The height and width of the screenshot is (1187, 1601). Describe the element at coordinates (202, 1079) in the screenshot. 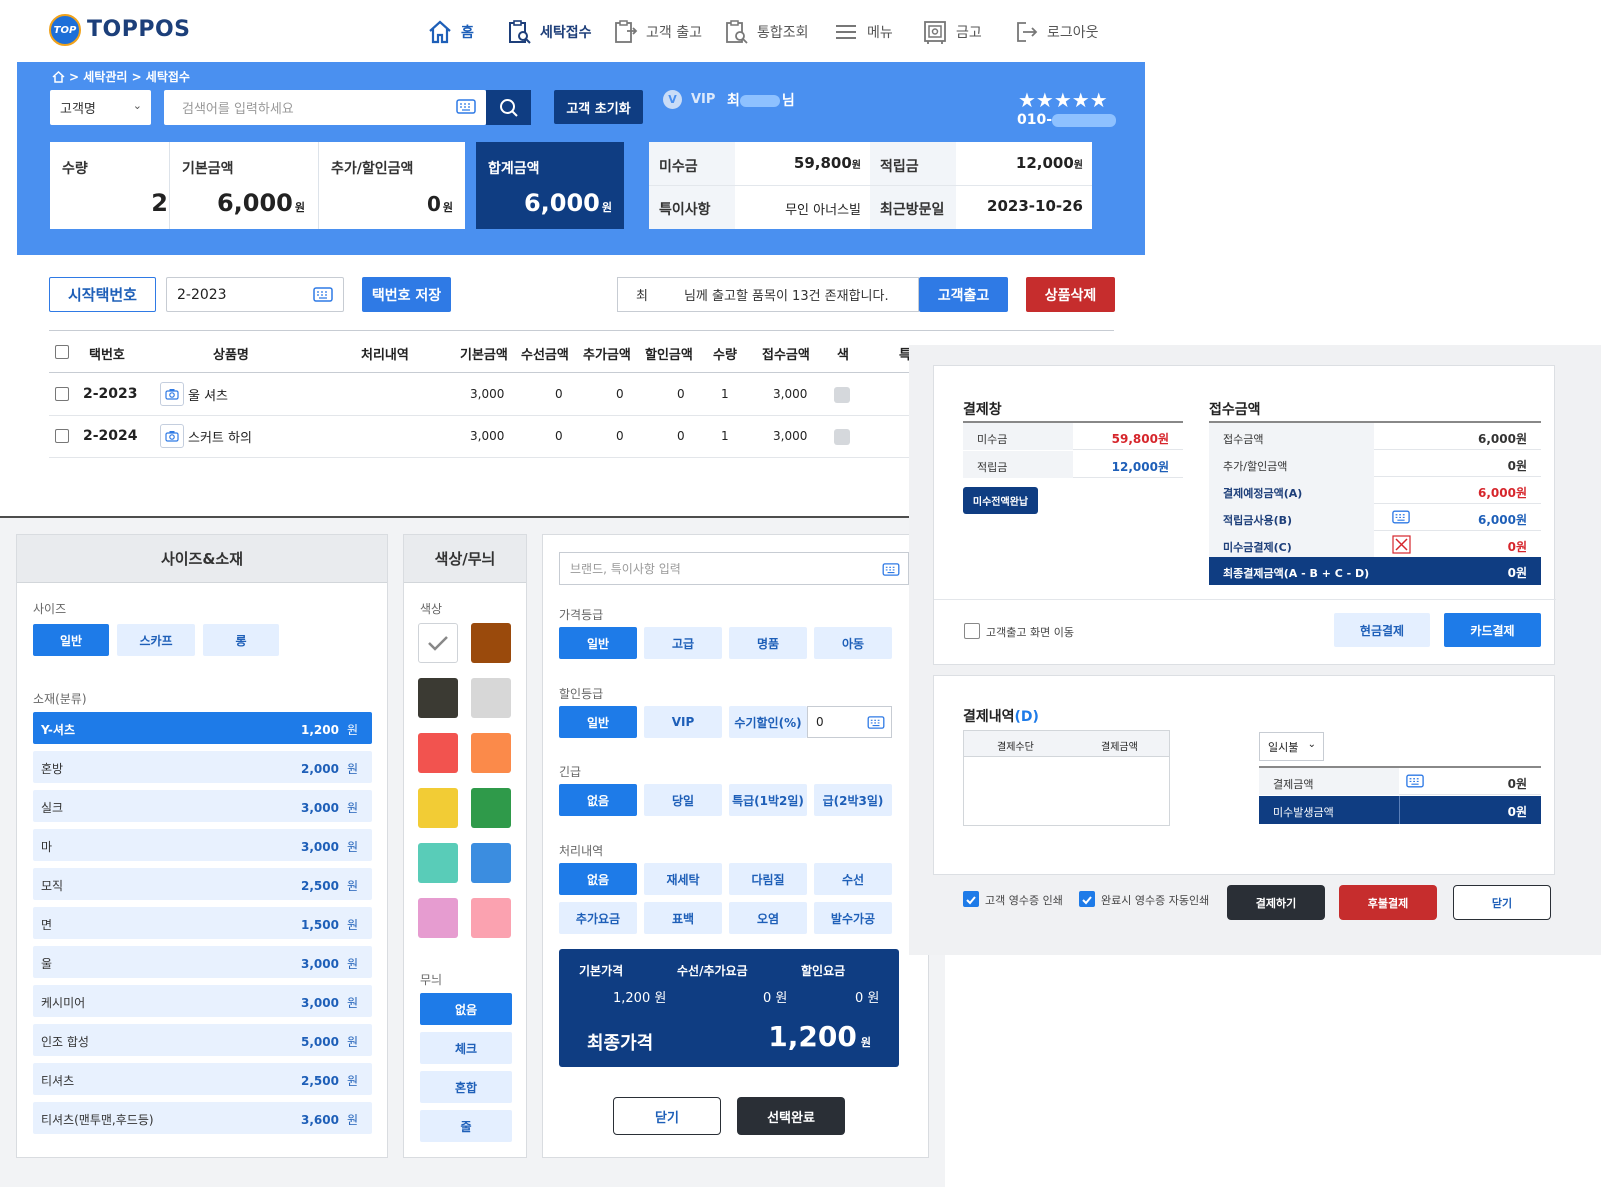

I see `material-item: 티셔츠 2,500 원` at that location.